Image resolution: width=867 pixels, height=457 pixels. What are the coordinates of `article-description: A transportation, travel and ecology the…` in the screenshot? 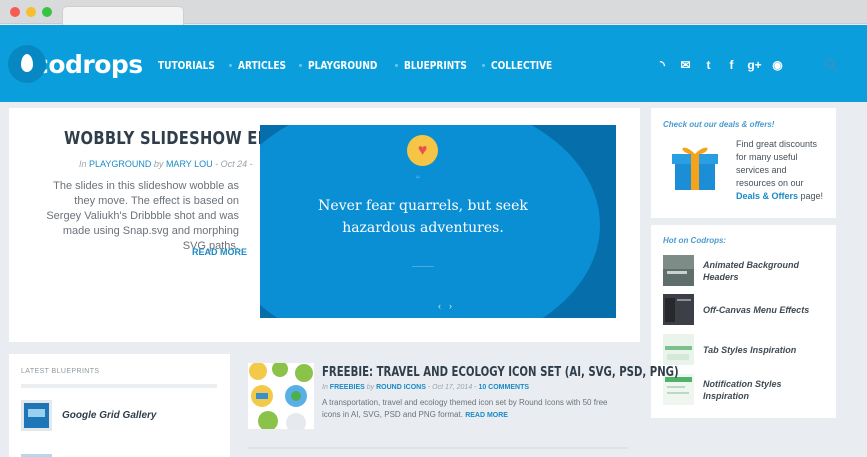 It's located at (472, 409).